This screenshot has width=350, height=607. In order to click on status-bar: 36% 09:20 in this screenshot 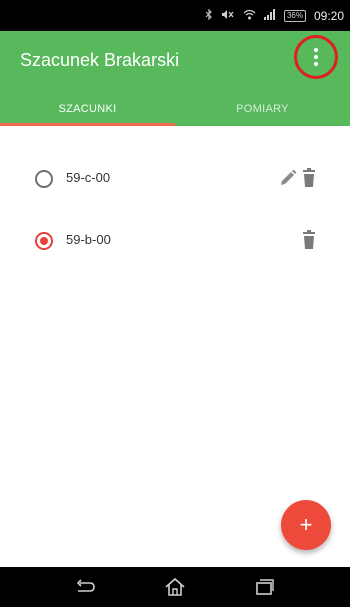, I will do `click(175, 15)`.